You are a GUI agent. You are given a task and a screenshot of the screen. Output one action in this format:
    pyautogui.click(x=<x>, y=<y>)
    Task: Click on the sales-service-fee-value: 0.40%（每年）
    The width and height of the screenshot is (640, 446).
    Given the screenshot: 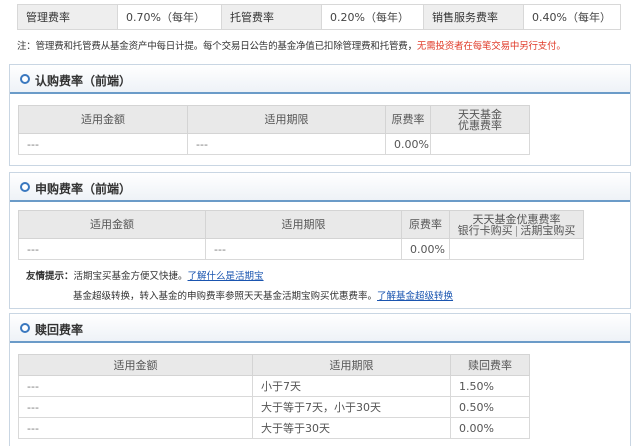 What is the action you would take?
    pyautogui.click(x=572, y=17)
    